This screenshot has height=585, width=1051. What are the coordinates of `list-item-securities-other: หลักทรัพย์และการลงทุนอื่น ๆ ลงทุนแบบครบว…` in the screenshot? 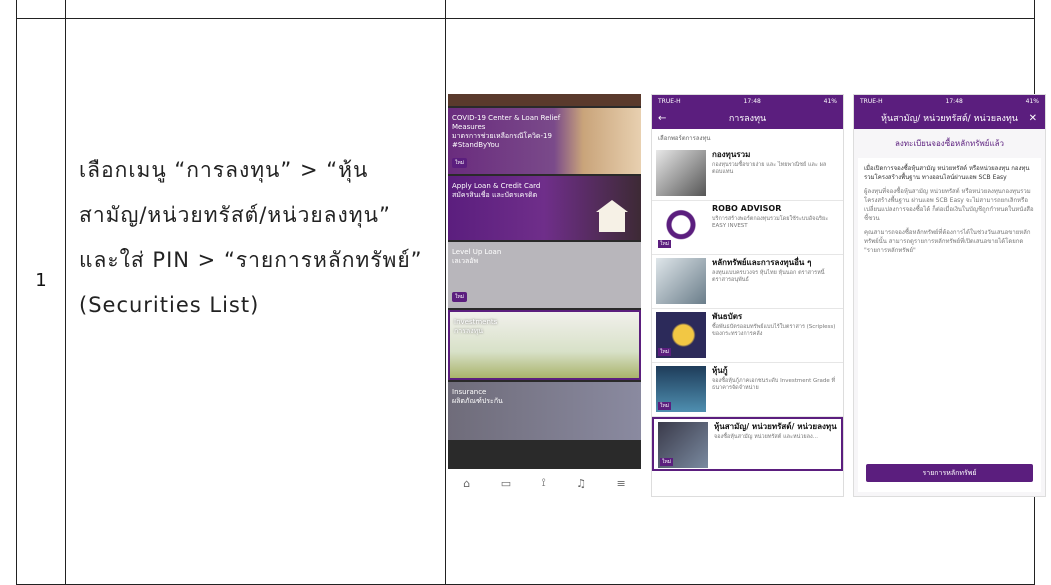 It's located at (747, 282).